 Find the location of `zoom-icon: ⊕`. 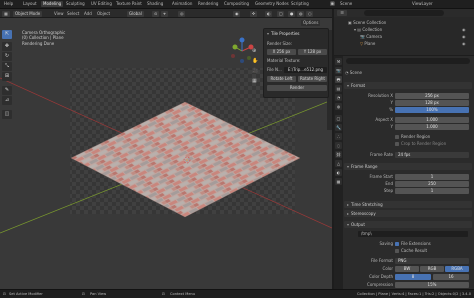

zoom-icon: ⊕ is located at coordinates (254, 51).